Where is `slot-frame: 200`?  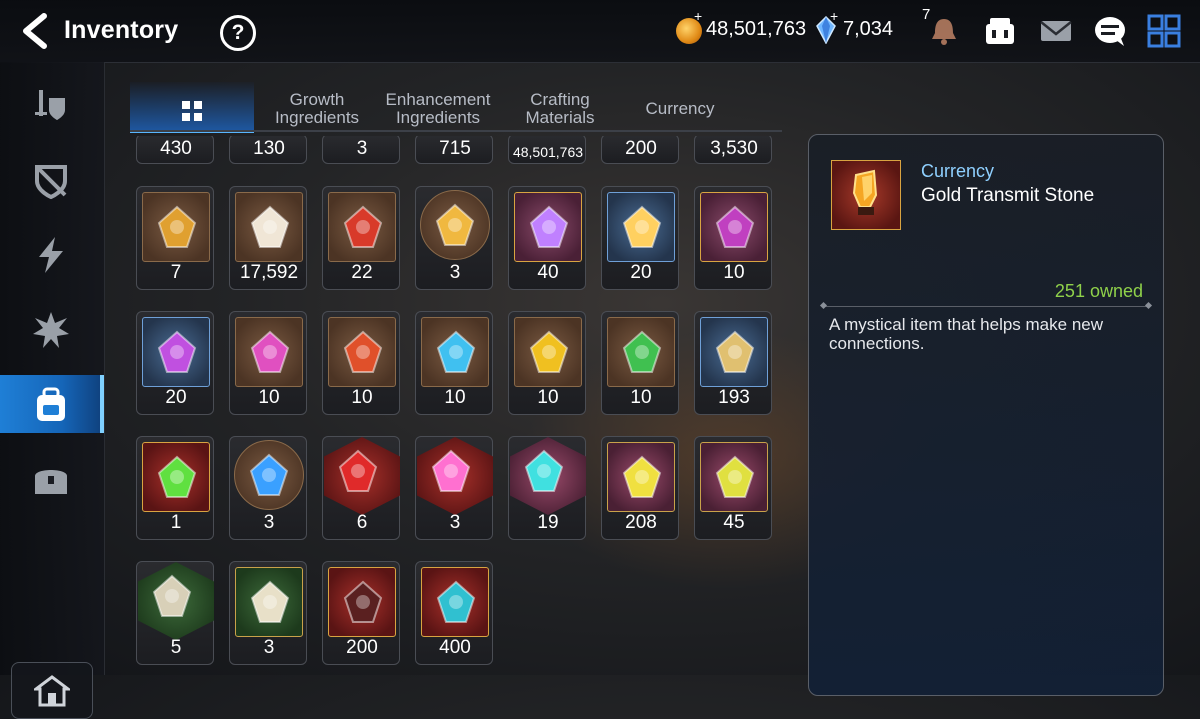
slot-frame: 200 is located at coordinates (640, 150).